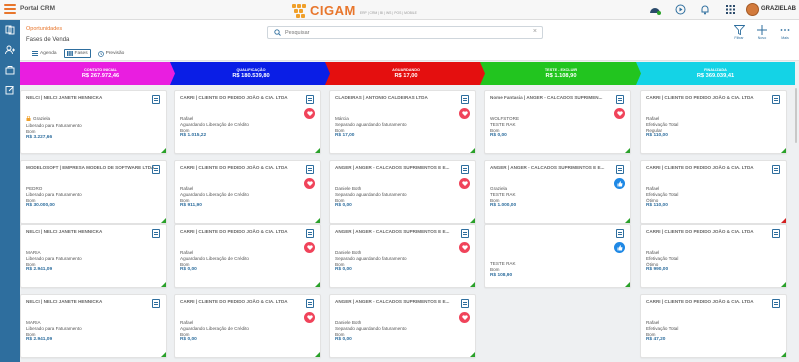 Image resolution: width=799 pixels, height=362 pixels. Describe the element at coordinates (388, 12) in the screenshot. I see `logo-subtitle: ERP | CRM | BI | WS | POS | MOBILE` at that location.